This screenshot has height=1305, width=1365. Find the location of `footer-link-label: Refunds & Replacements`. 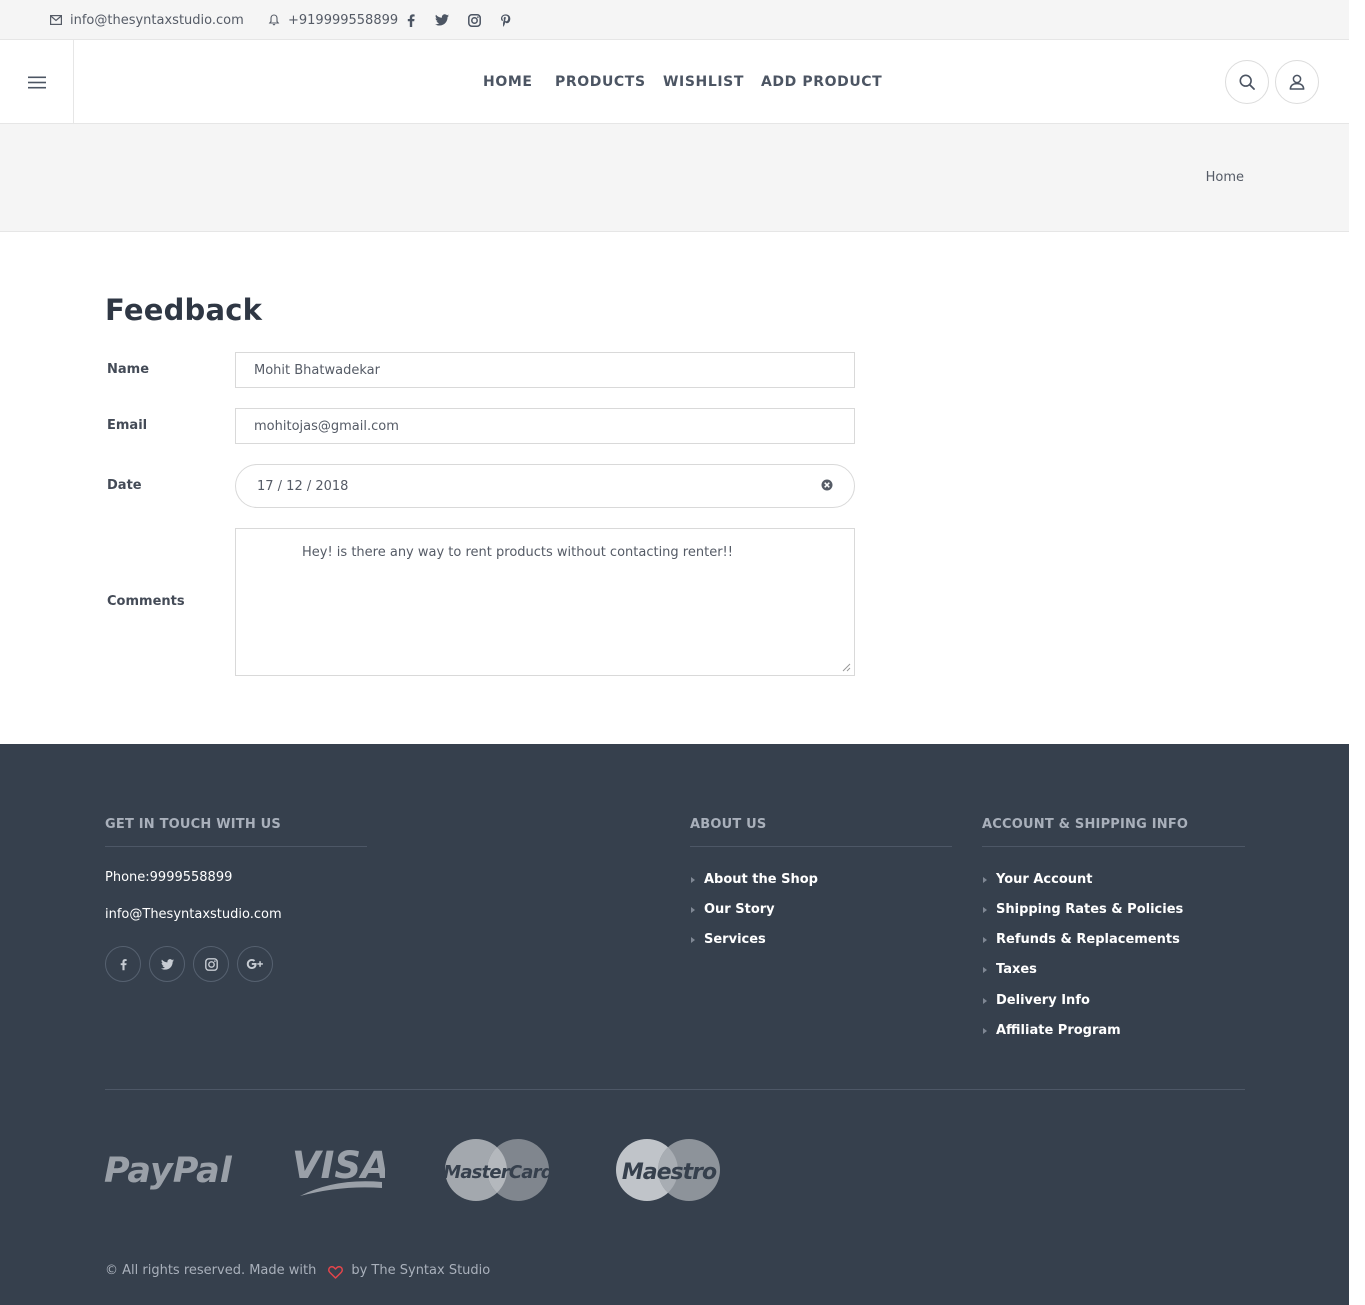

footer-link-label: Refunds & Replacements is located at coordinates (1088, 939).